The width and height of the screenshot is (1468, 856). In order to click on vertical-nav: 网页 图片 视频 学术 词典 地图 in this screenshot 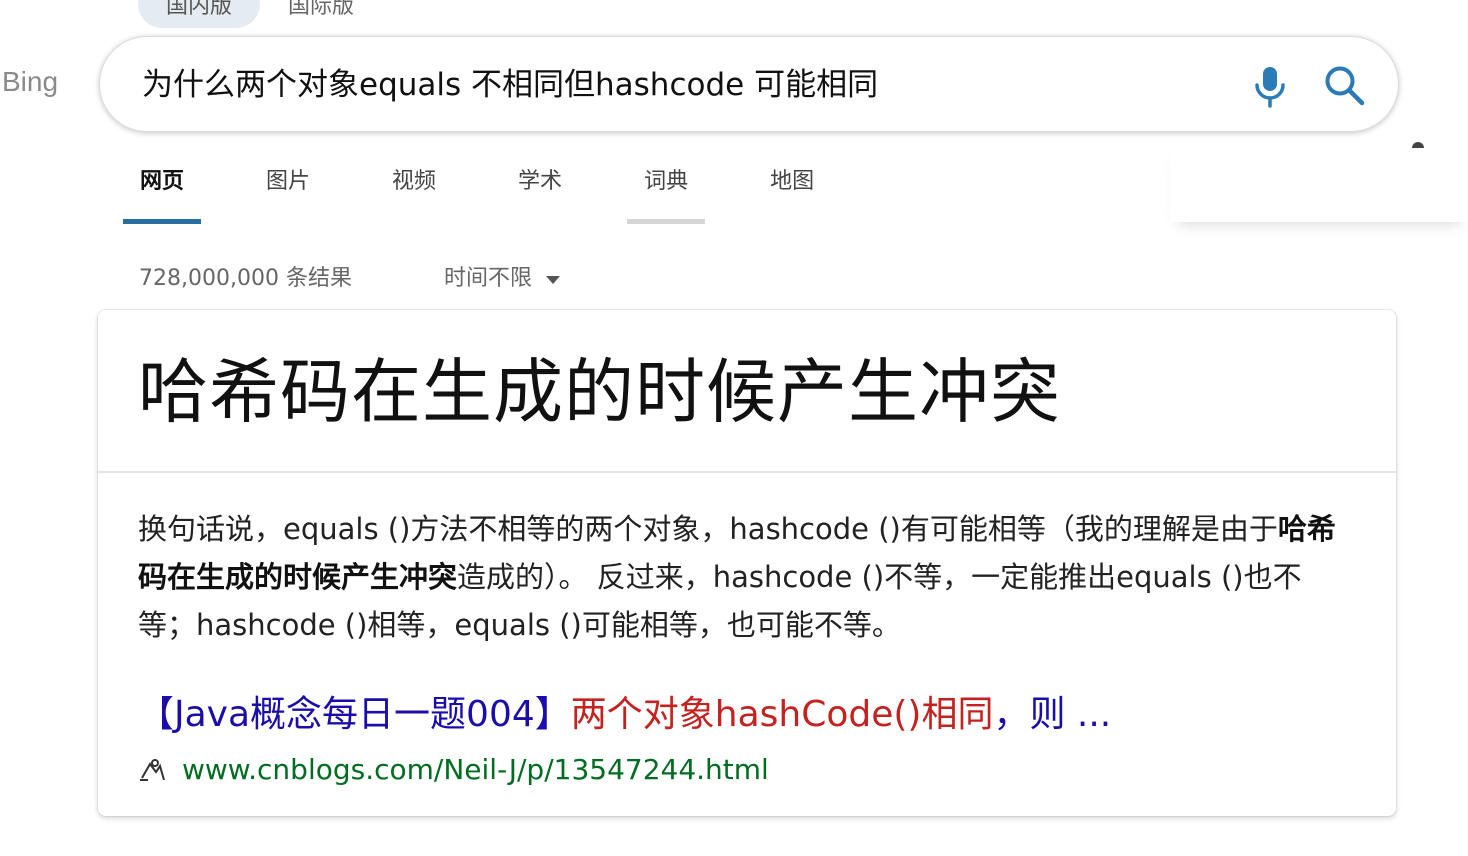, I will do `click(501, 192)`.